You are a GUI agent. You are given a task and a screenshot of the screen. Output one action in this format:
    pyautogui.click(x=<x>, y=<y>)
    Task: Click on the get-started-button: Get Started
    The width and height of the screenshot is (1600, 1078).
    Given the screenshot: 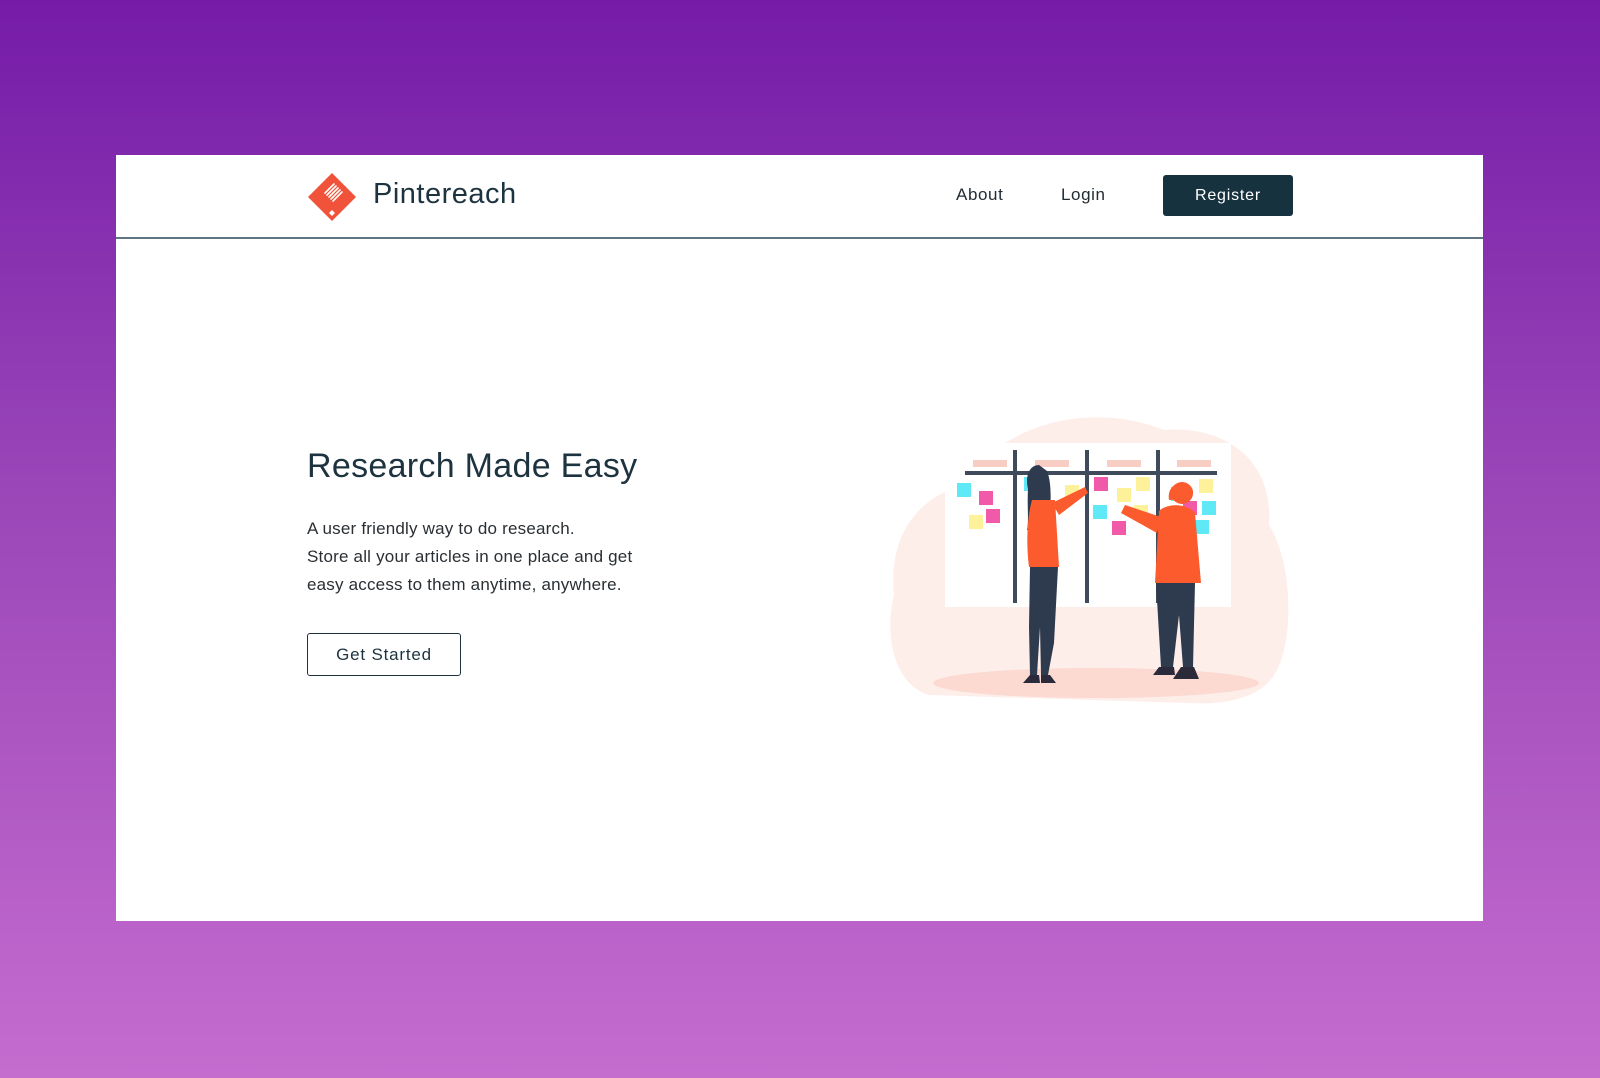 What is the action you would take?
    pyautogui.click(x=384, y=654)
    